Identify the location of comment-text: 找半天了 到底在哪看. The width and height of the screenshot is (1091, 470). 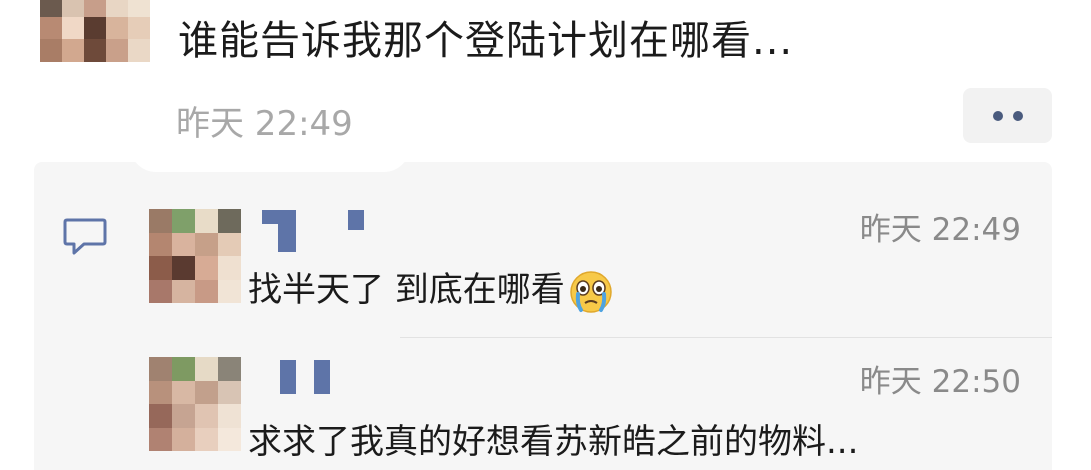
(430, 288).